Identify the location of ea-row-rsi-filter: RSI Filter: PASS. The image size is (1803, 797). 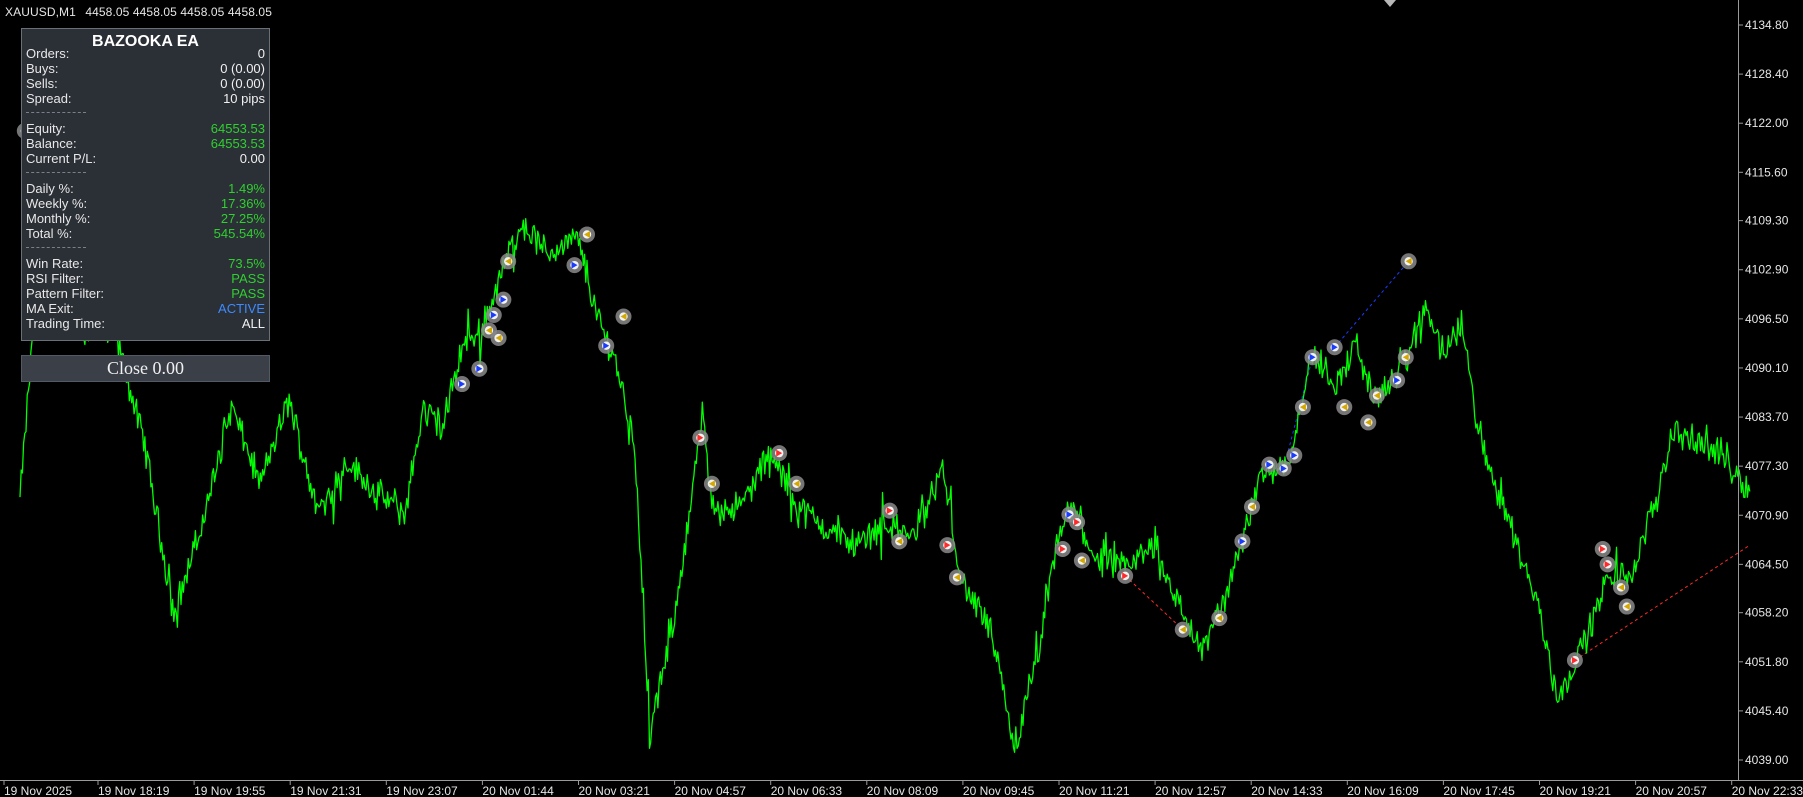
(145, 278).